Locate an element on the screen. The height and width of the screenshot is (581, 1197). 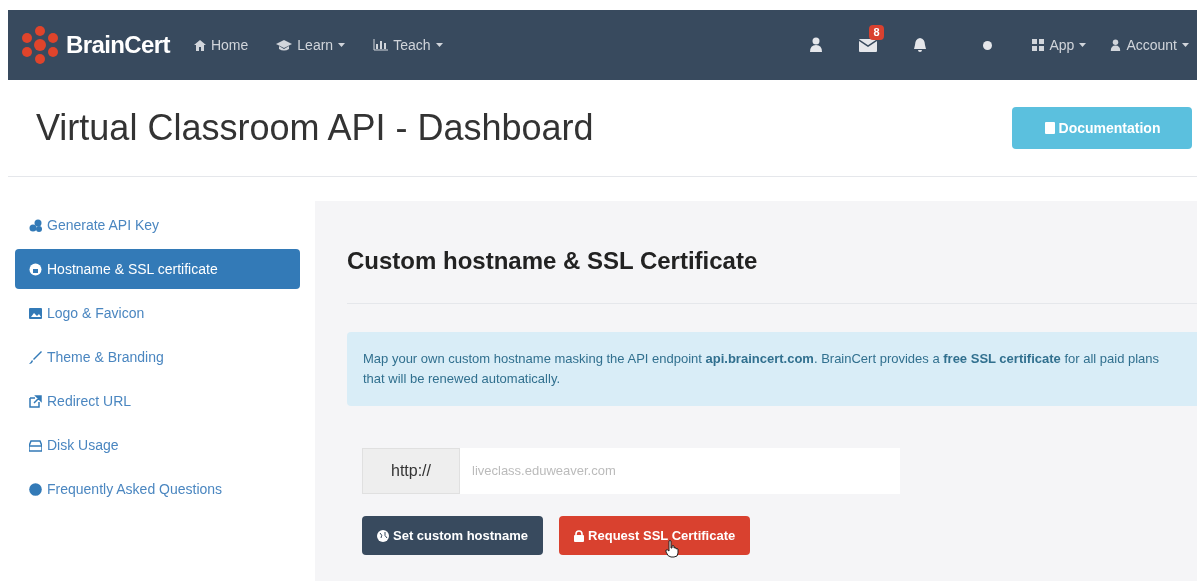
external-link-icon is located at coordinates (35, 401).